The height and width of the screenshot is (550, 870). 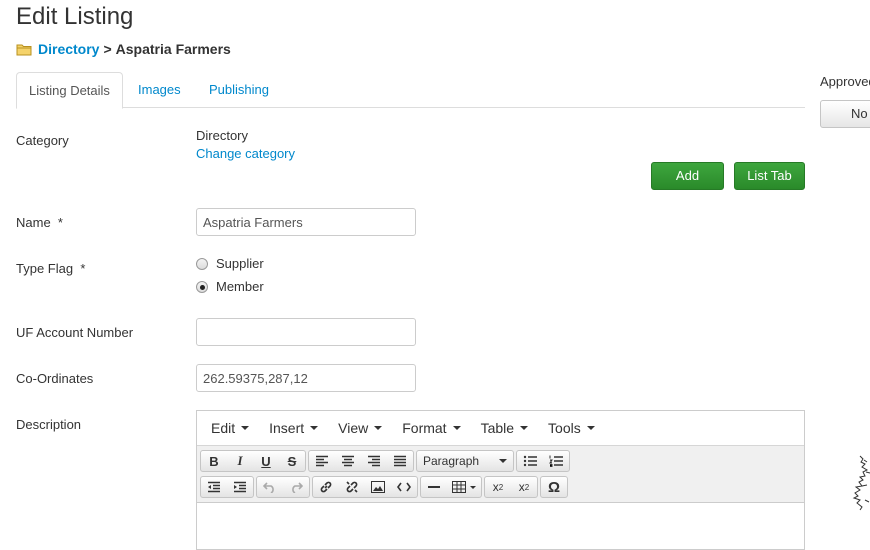 I want to click on numbered-list-icon, so click(x=556, y=461).